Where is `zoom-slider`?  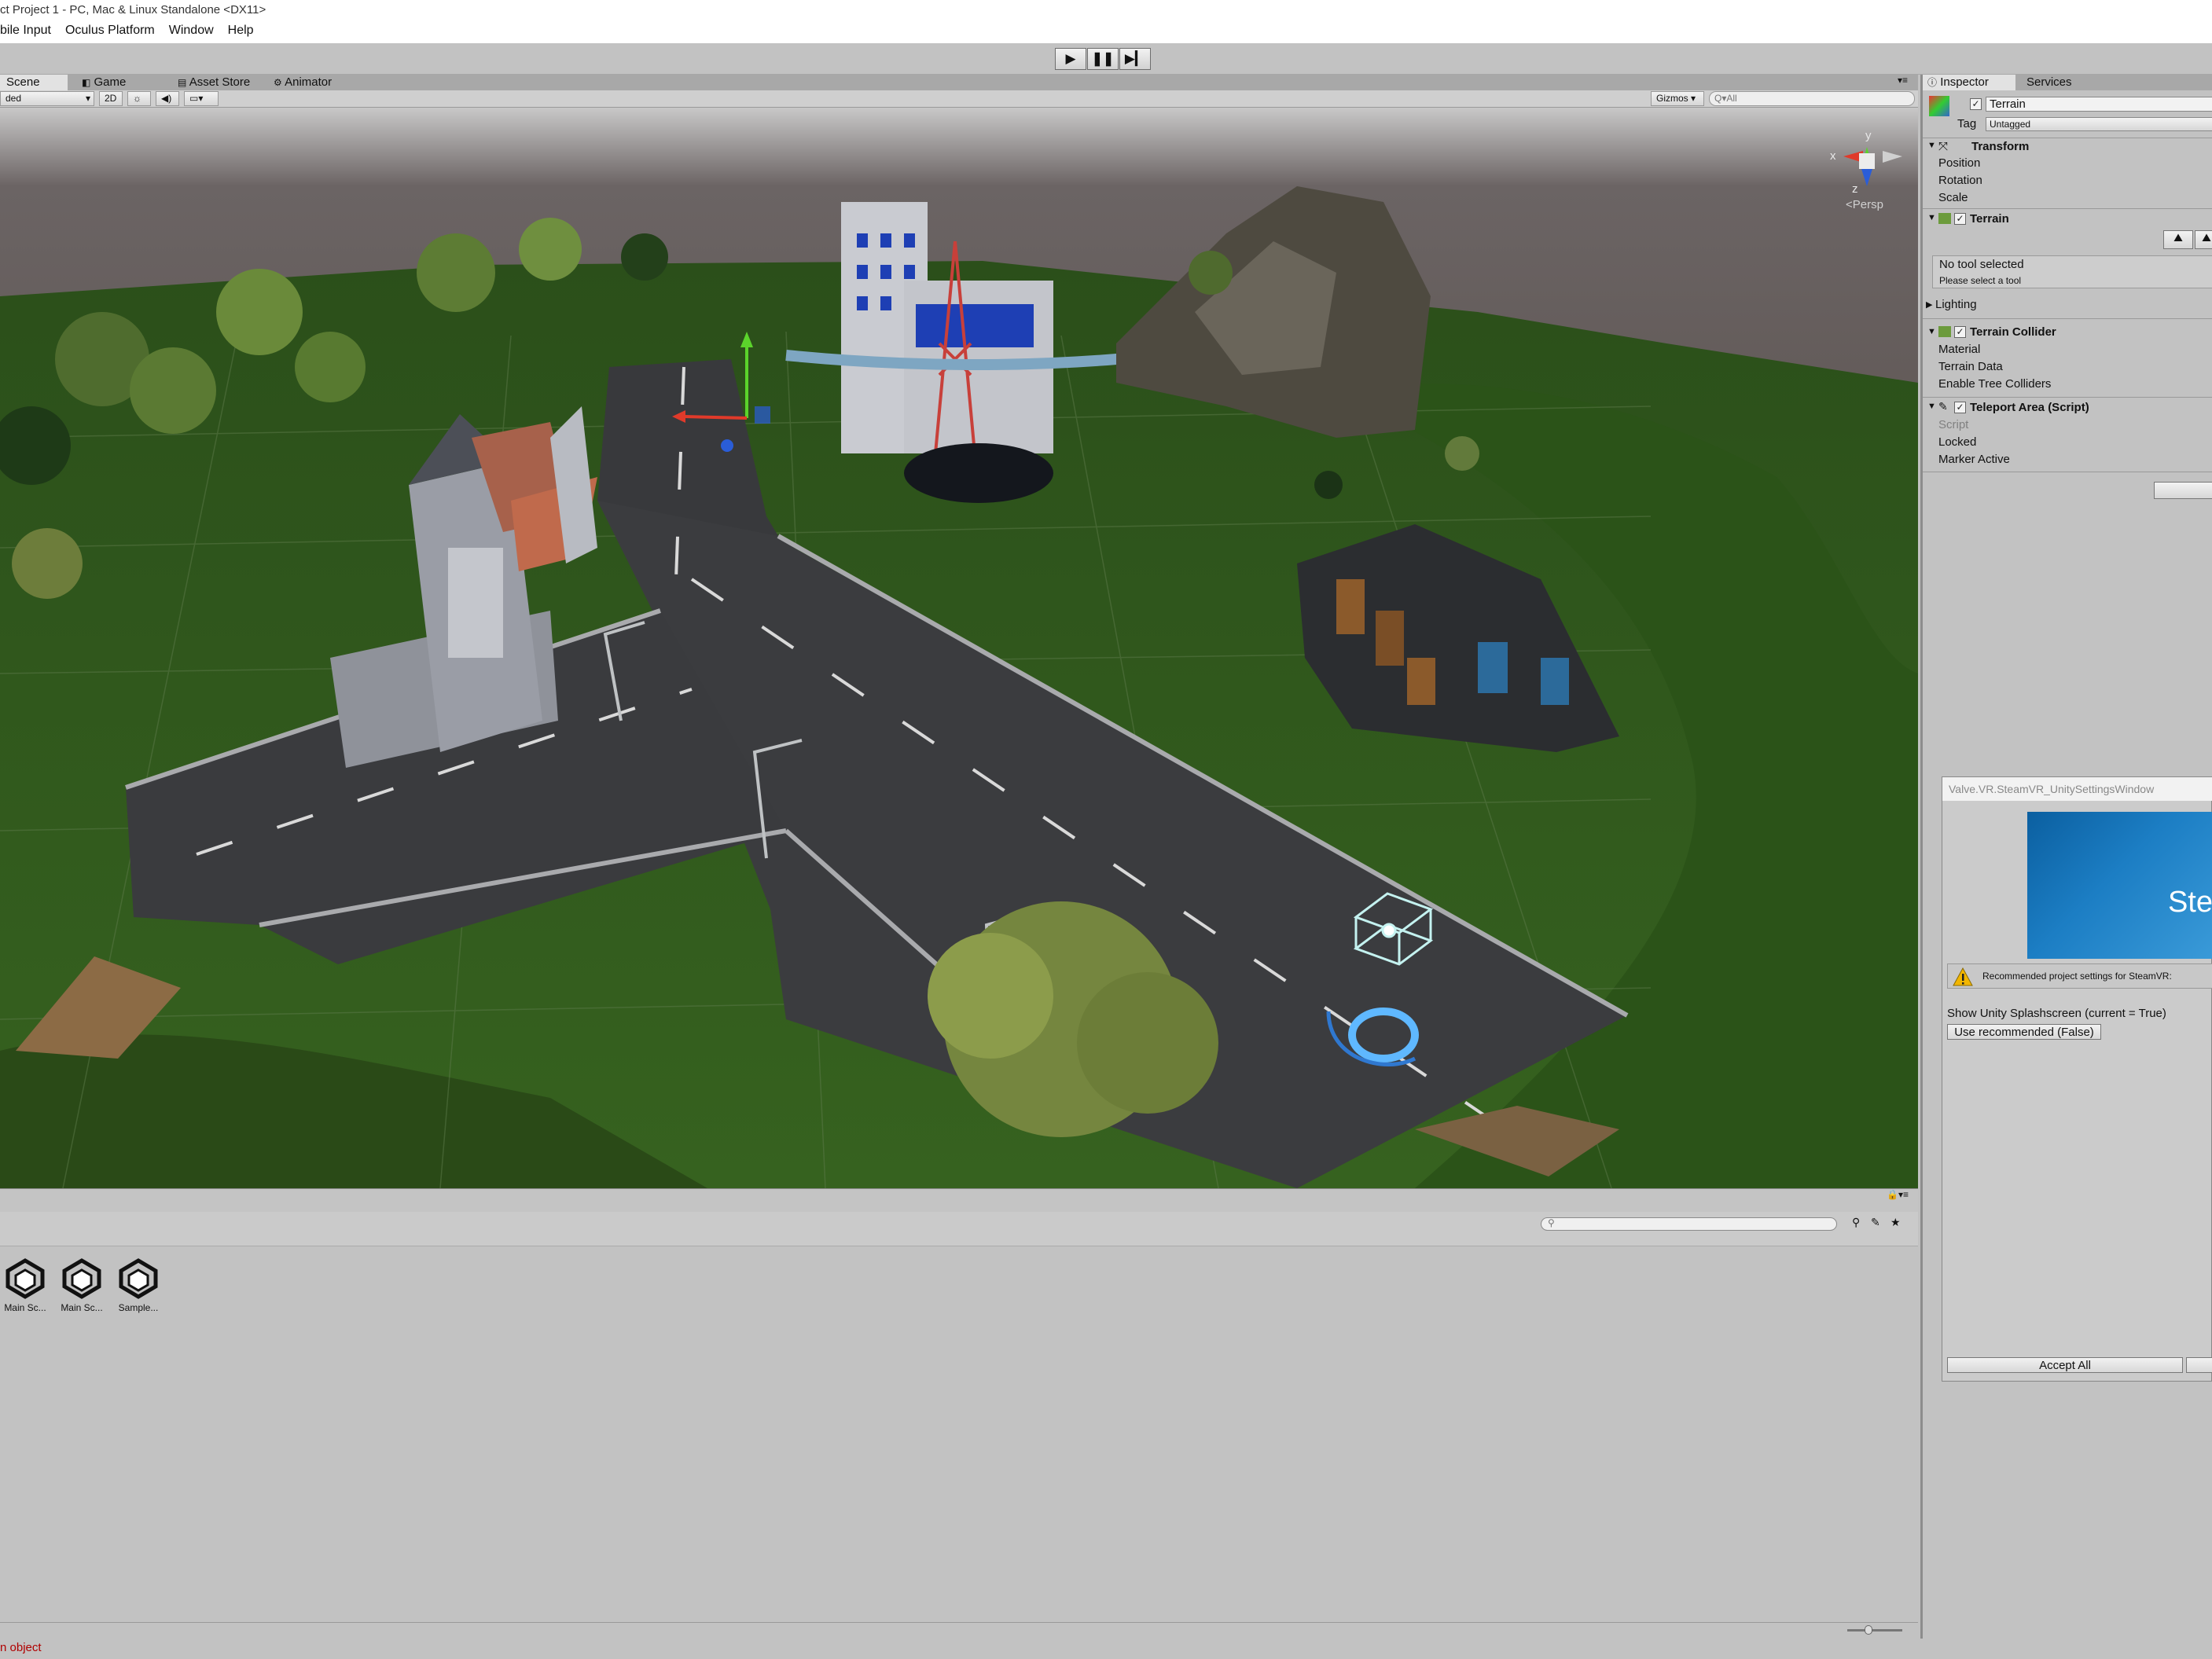
zoom-slider is located at coordinates (1874, 1630).